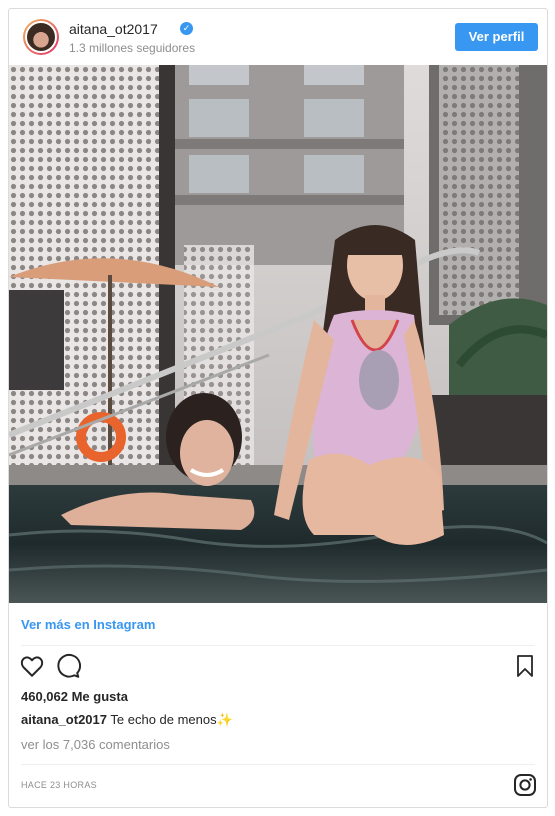 The height and width of the screenshot is (816, 555). I want to click on verified-badge-icon: ✓, so click(186, 28).